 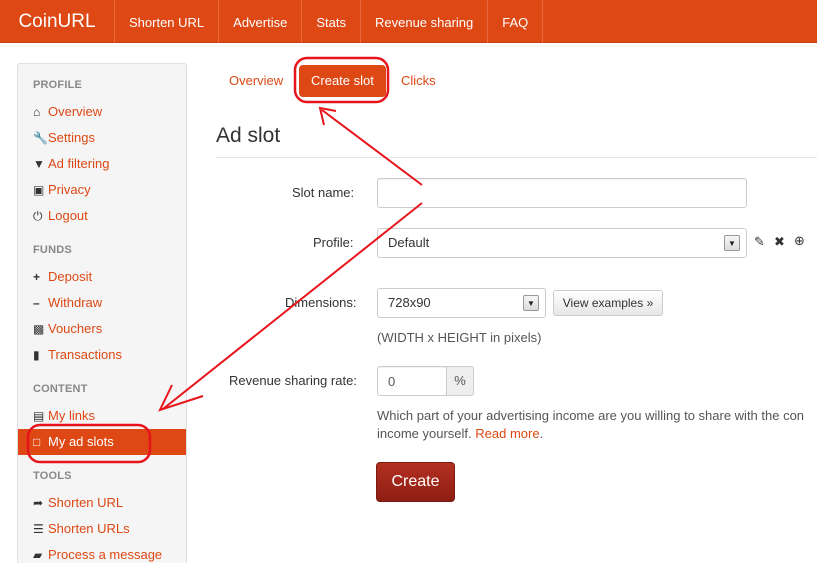 What do you see at coordinates (333, 242) in the screenshot?
I see `profile-label: Profile:` at bounding box center [333, 242].